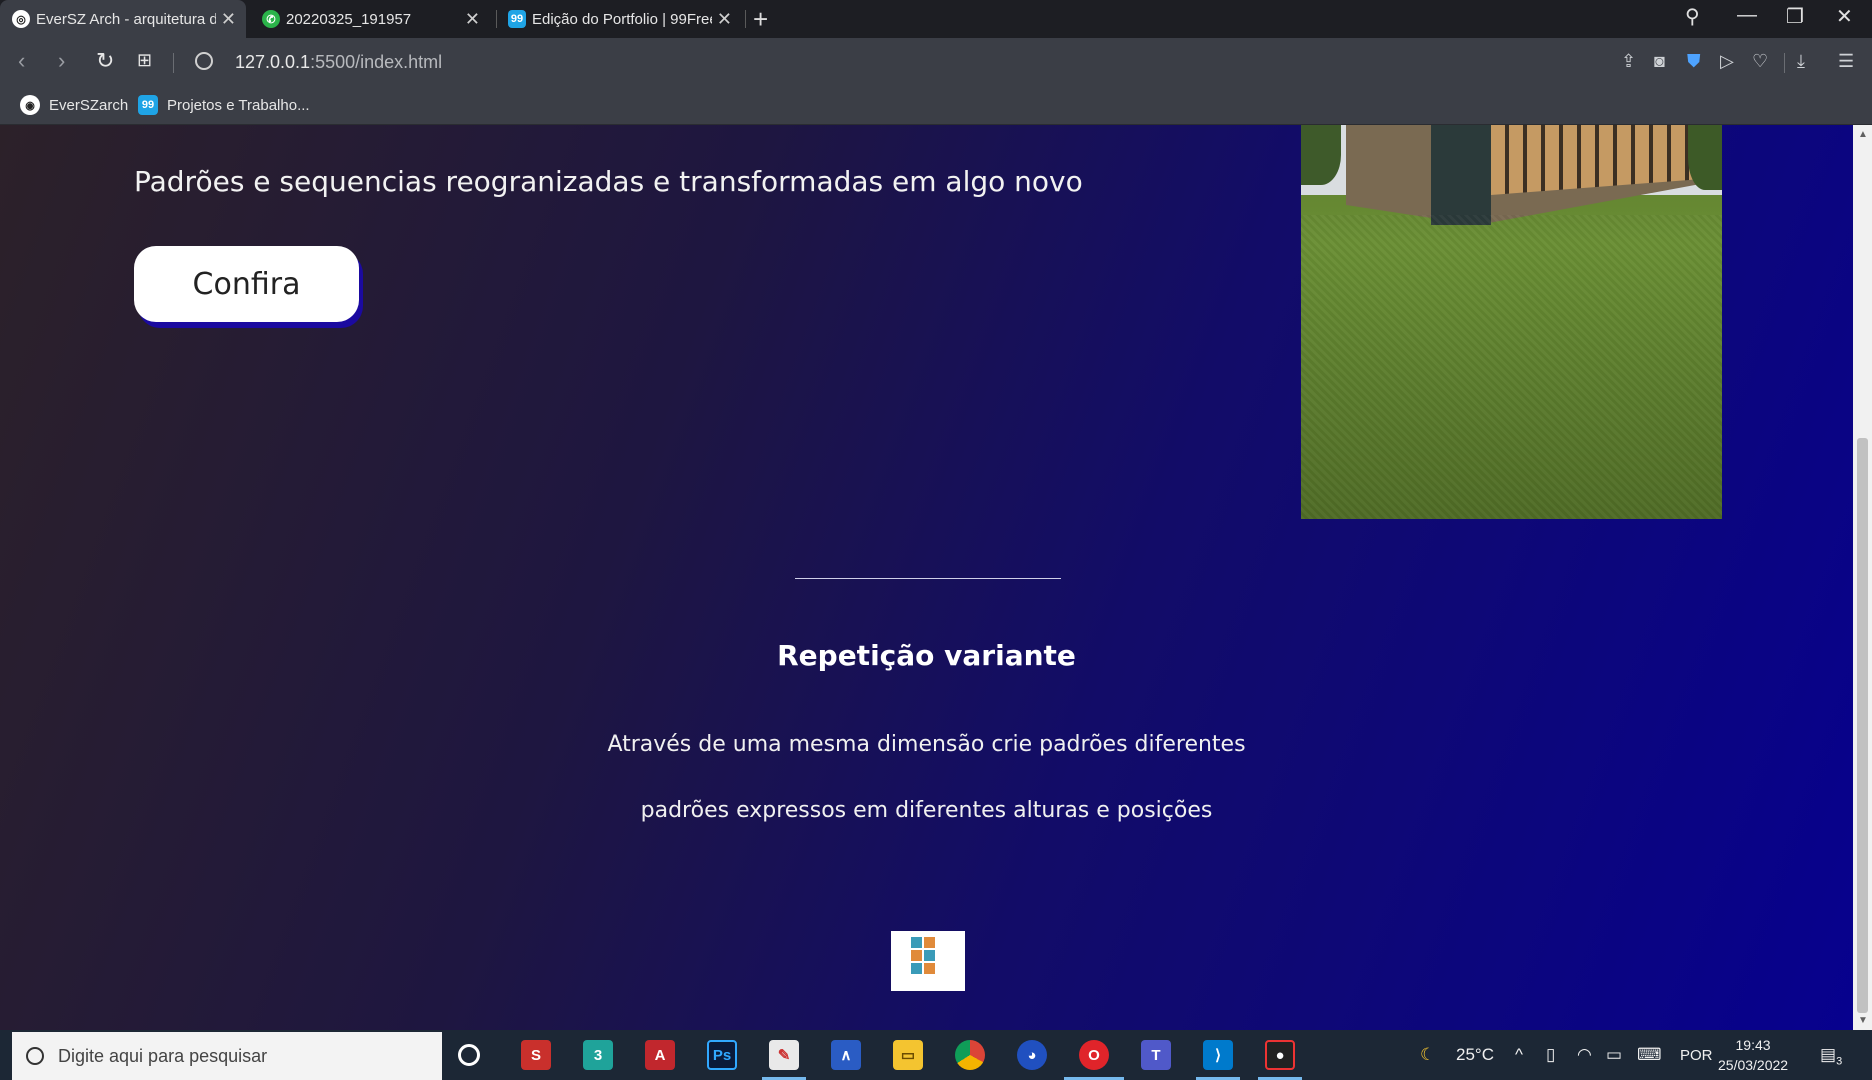 Image resolution: width=1872 pixels, height=1080 pixels. What do you see at coordinates (349, 19) in the screenshot?
I see `tab-title: 20220325_191957` at bounding box center [349, 19].